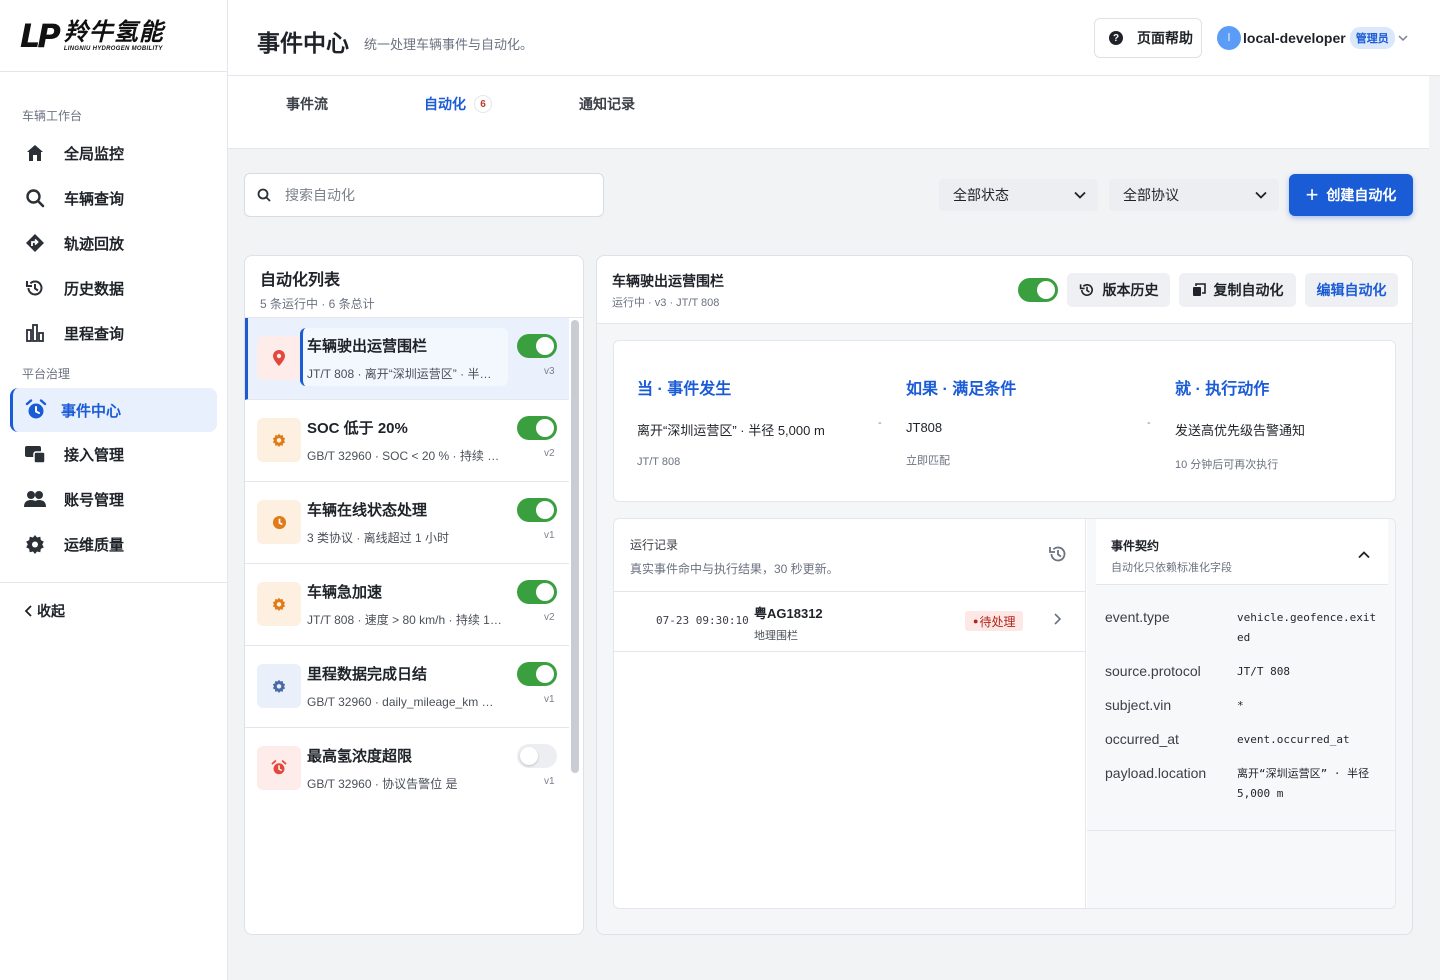  What do you see at coordinates (35, 499) in the screenshot?
I see `users-icon` at bounding box center [35, 499].